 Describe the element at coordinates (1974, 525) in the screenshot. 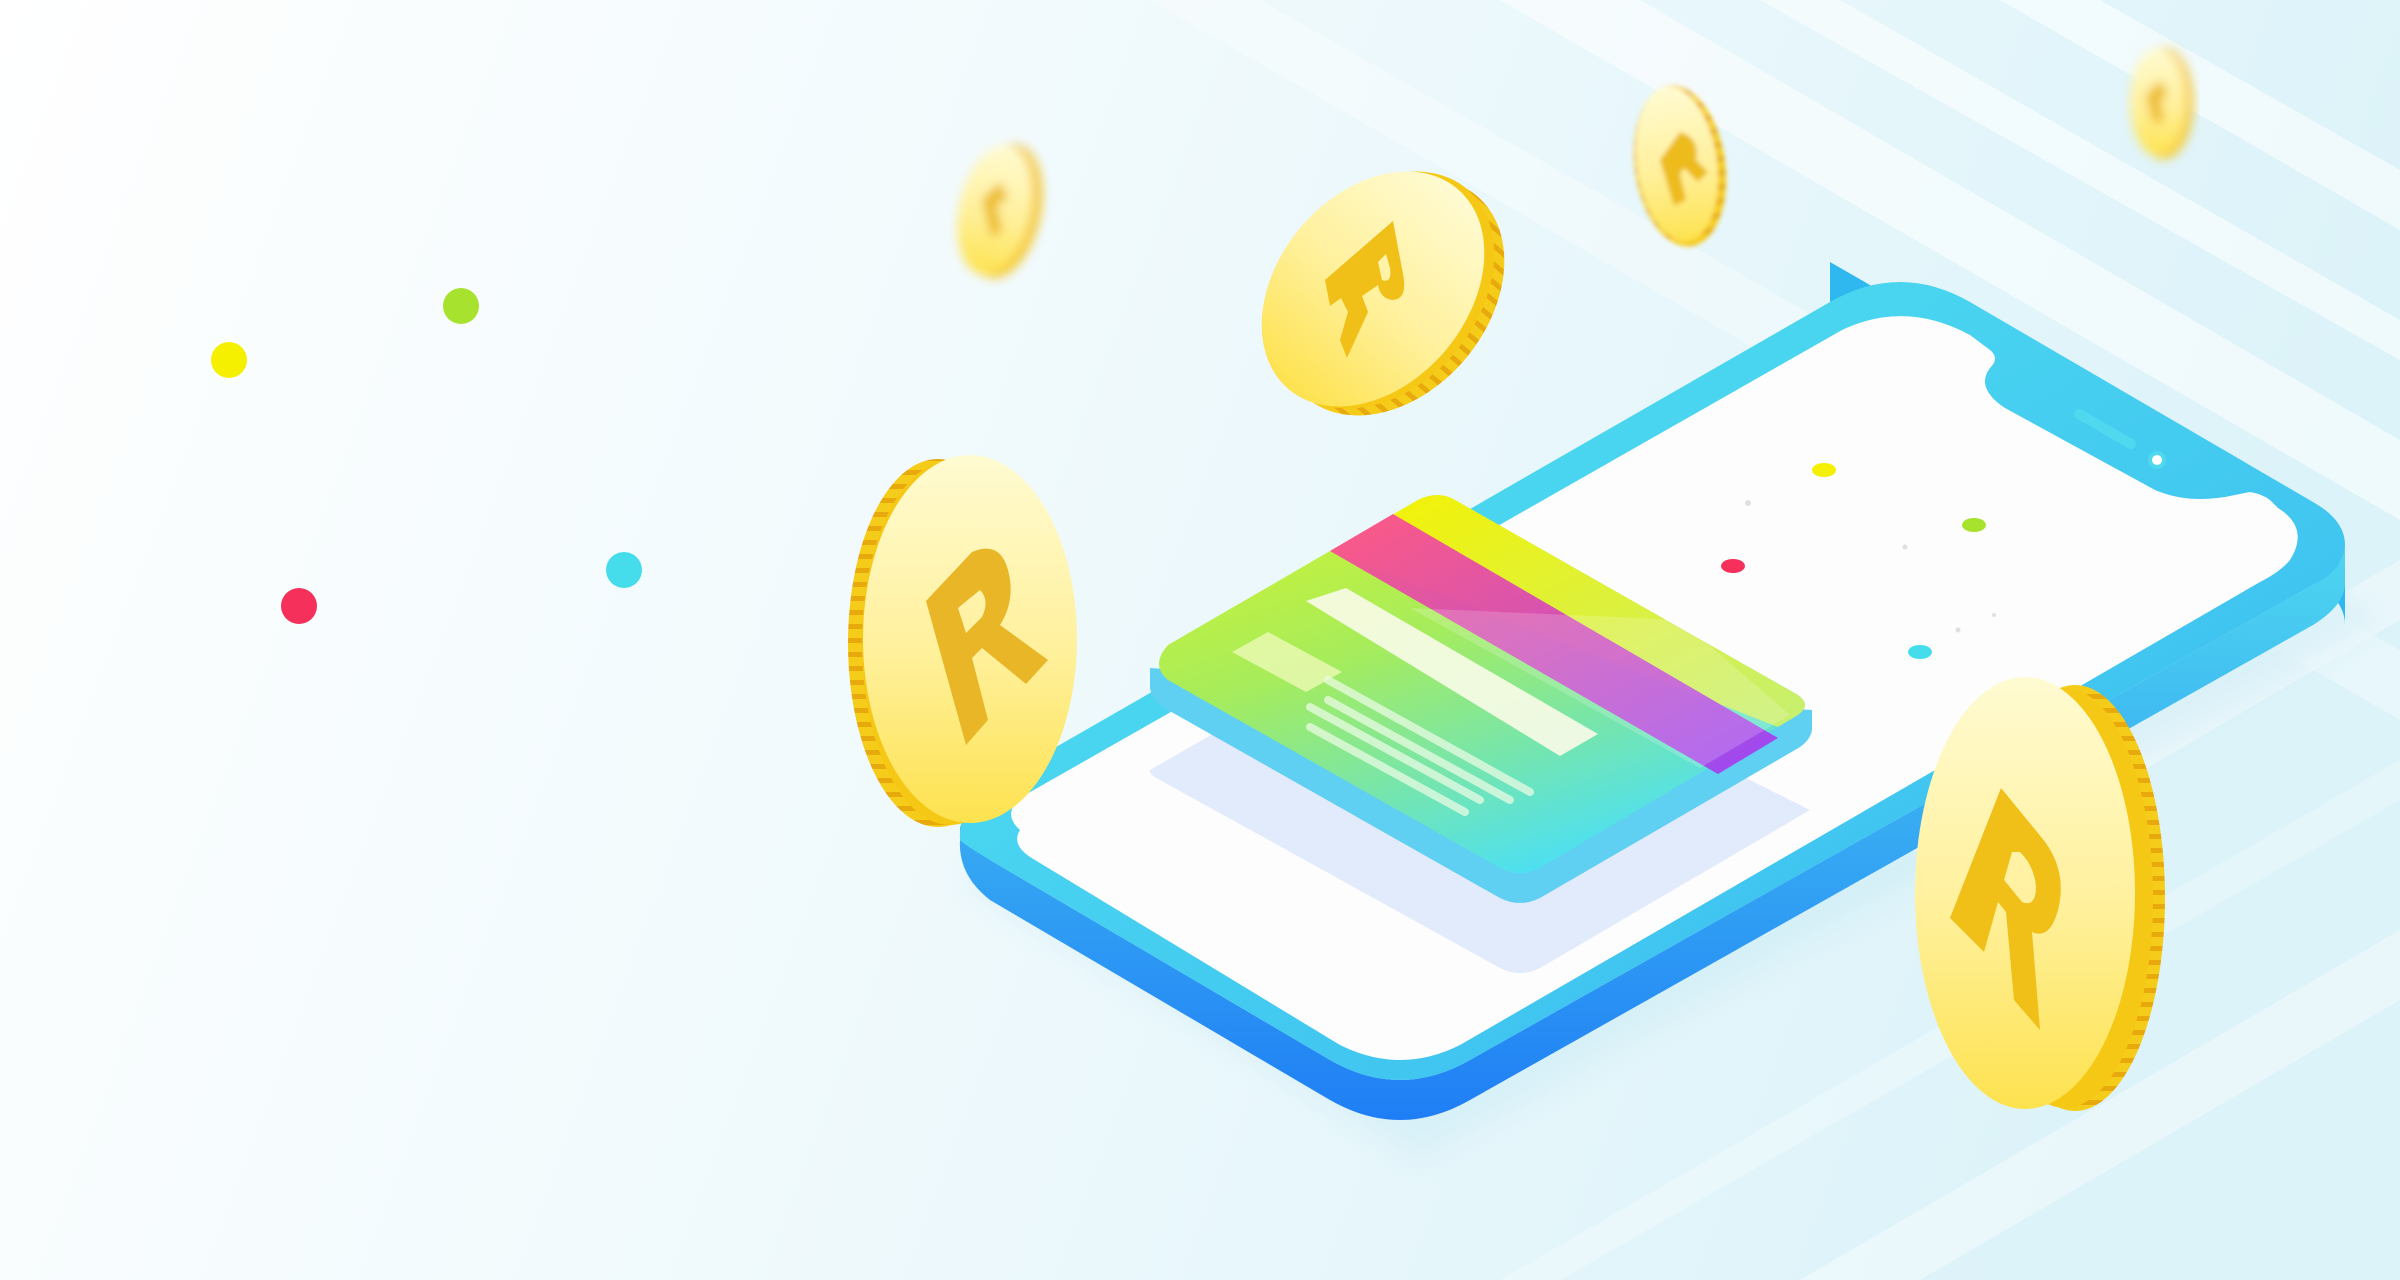

I see `screen-dot-green` at that location.